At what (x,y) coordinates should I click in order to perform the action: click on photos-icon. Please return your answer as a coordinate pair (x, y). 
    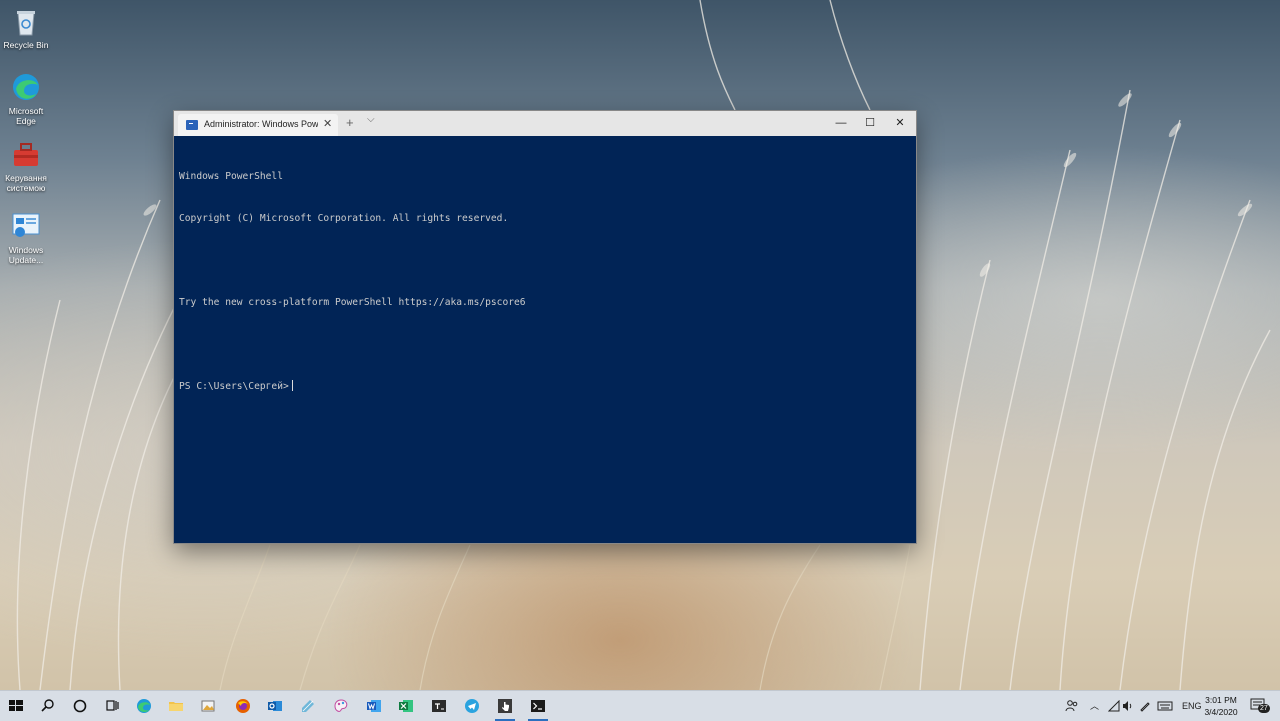
    Looking at the image, I should click on (208, 706).